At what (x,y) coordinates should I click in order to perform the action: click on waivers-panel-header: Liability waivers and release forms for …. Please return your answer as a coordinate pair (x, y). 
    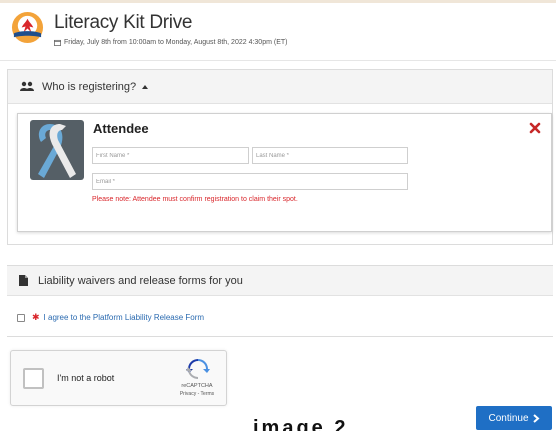
    Looking at the image, I should click on (280, 281).